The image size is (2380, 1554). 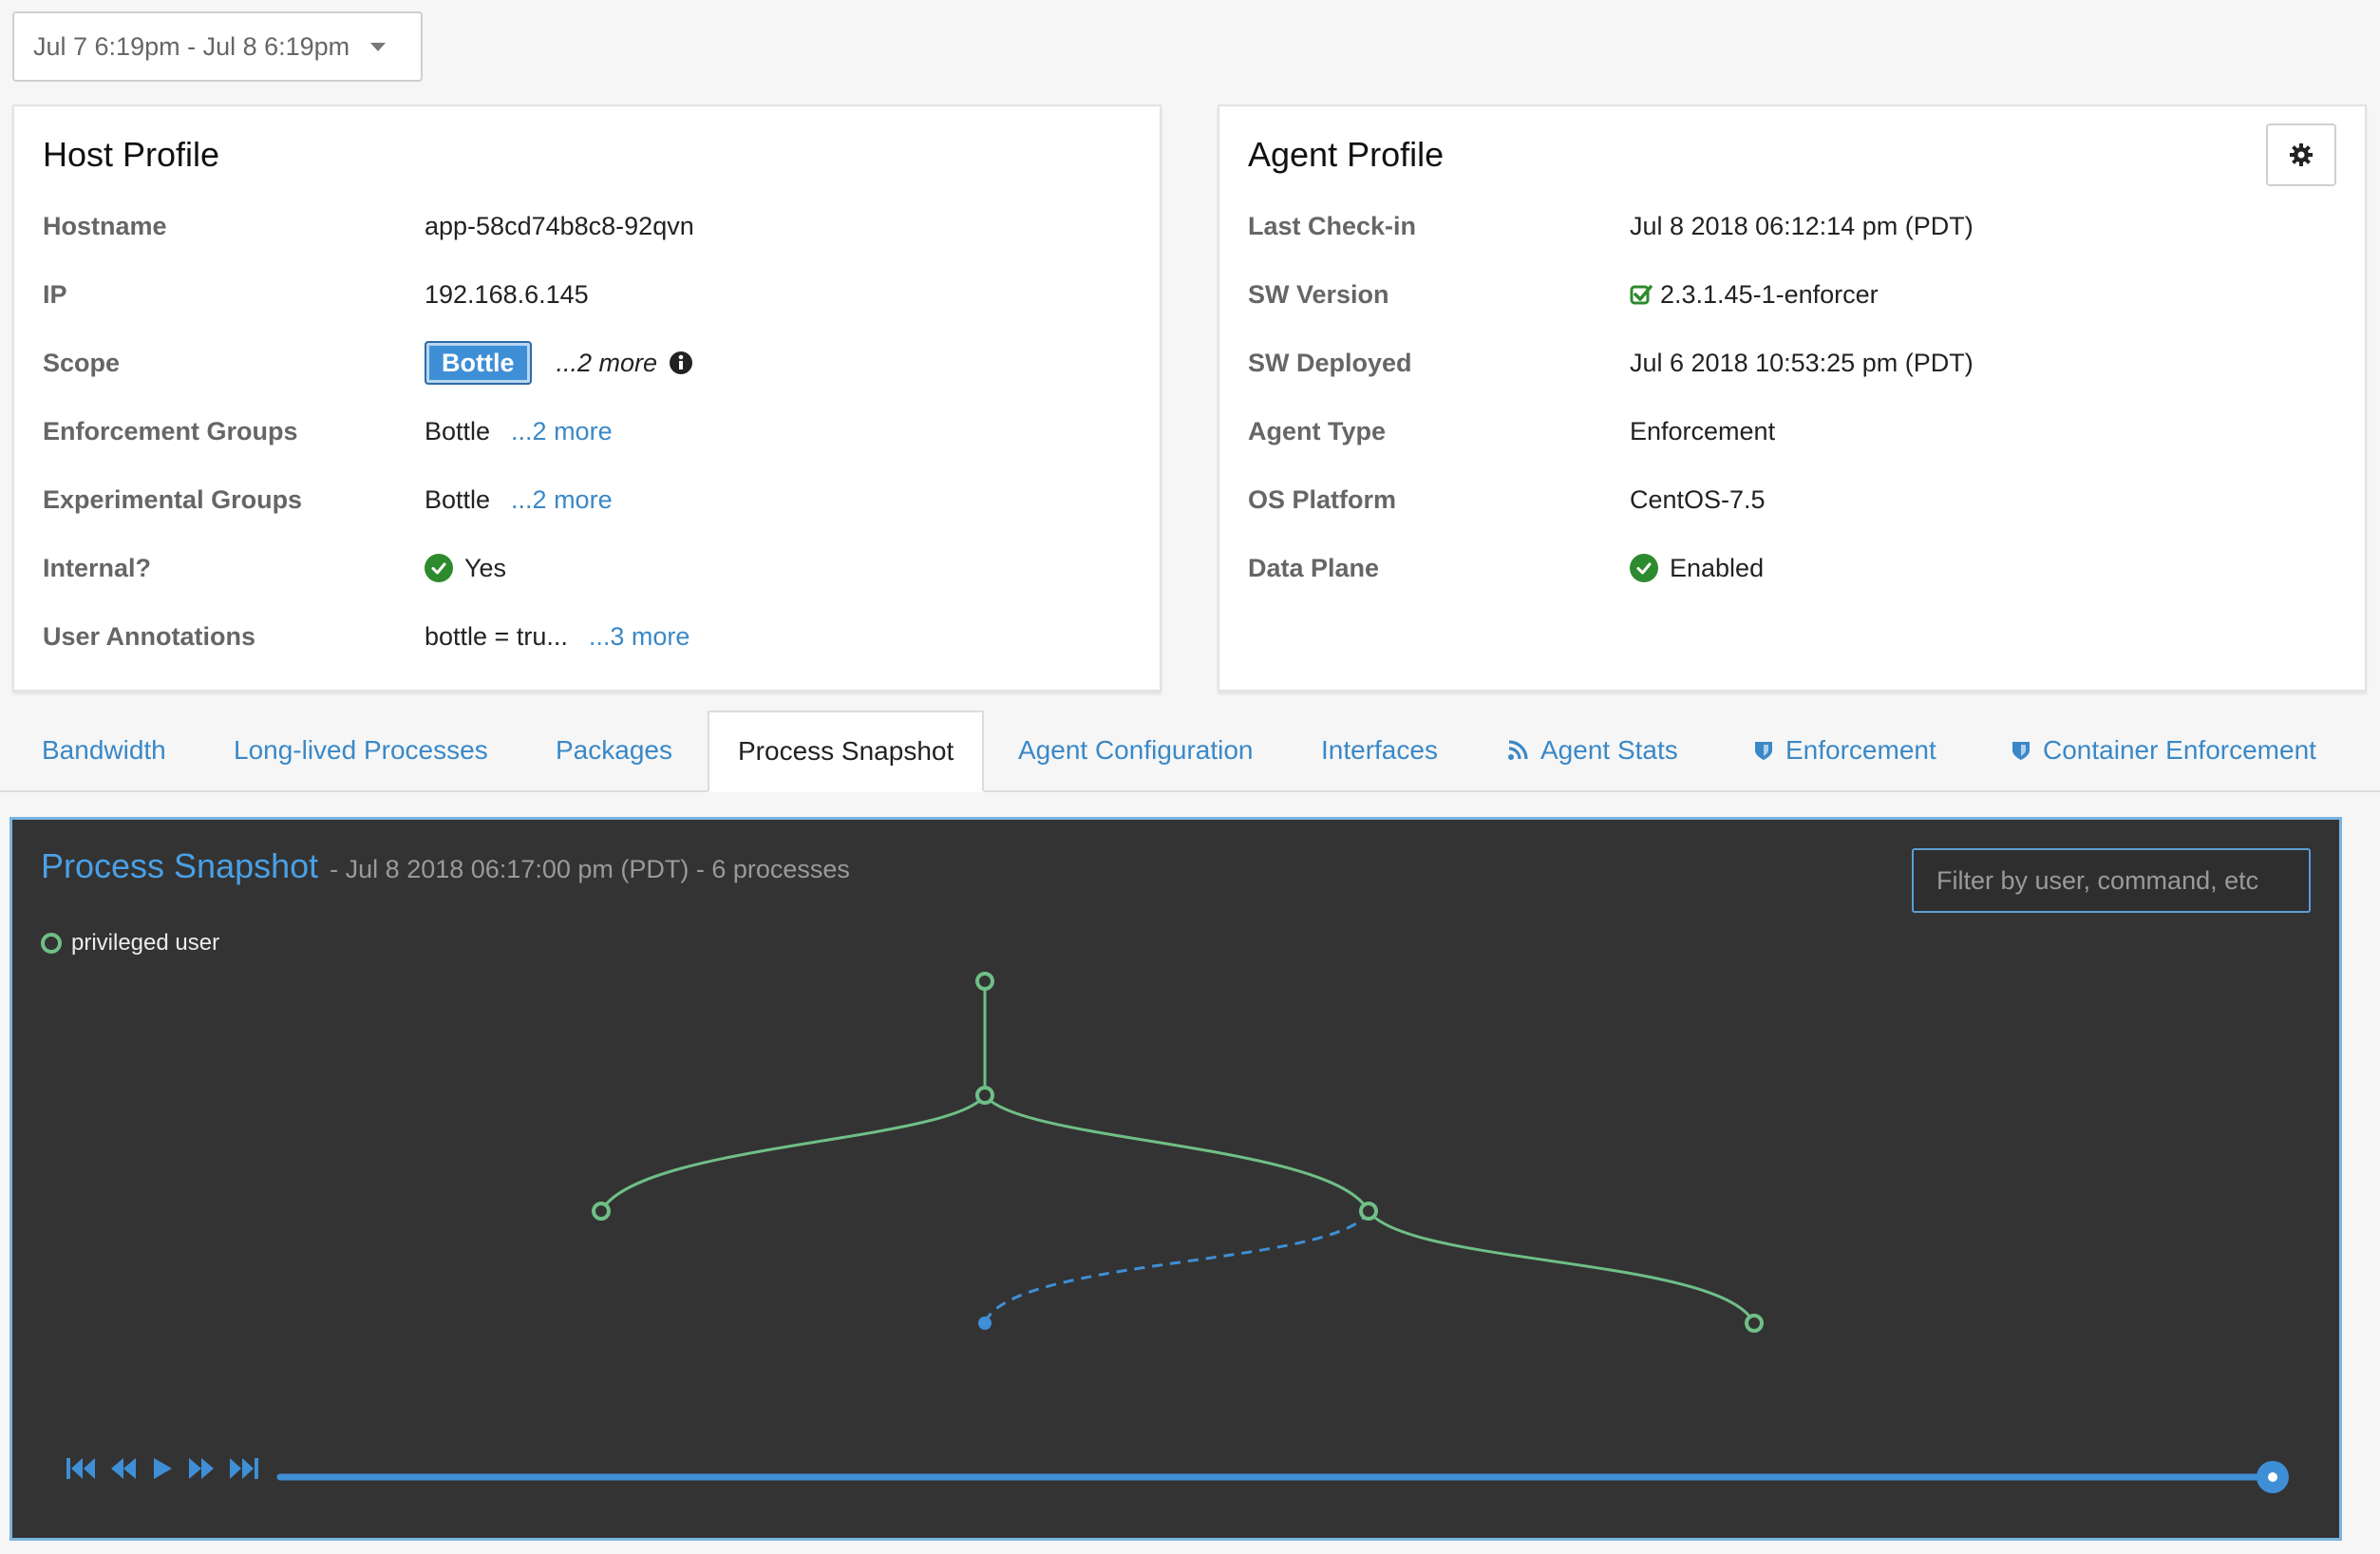 I want to click on date-range-dropdown: Jul 7 6:19pm - Jul 8 6:19pm, so click(x=217, y=46).